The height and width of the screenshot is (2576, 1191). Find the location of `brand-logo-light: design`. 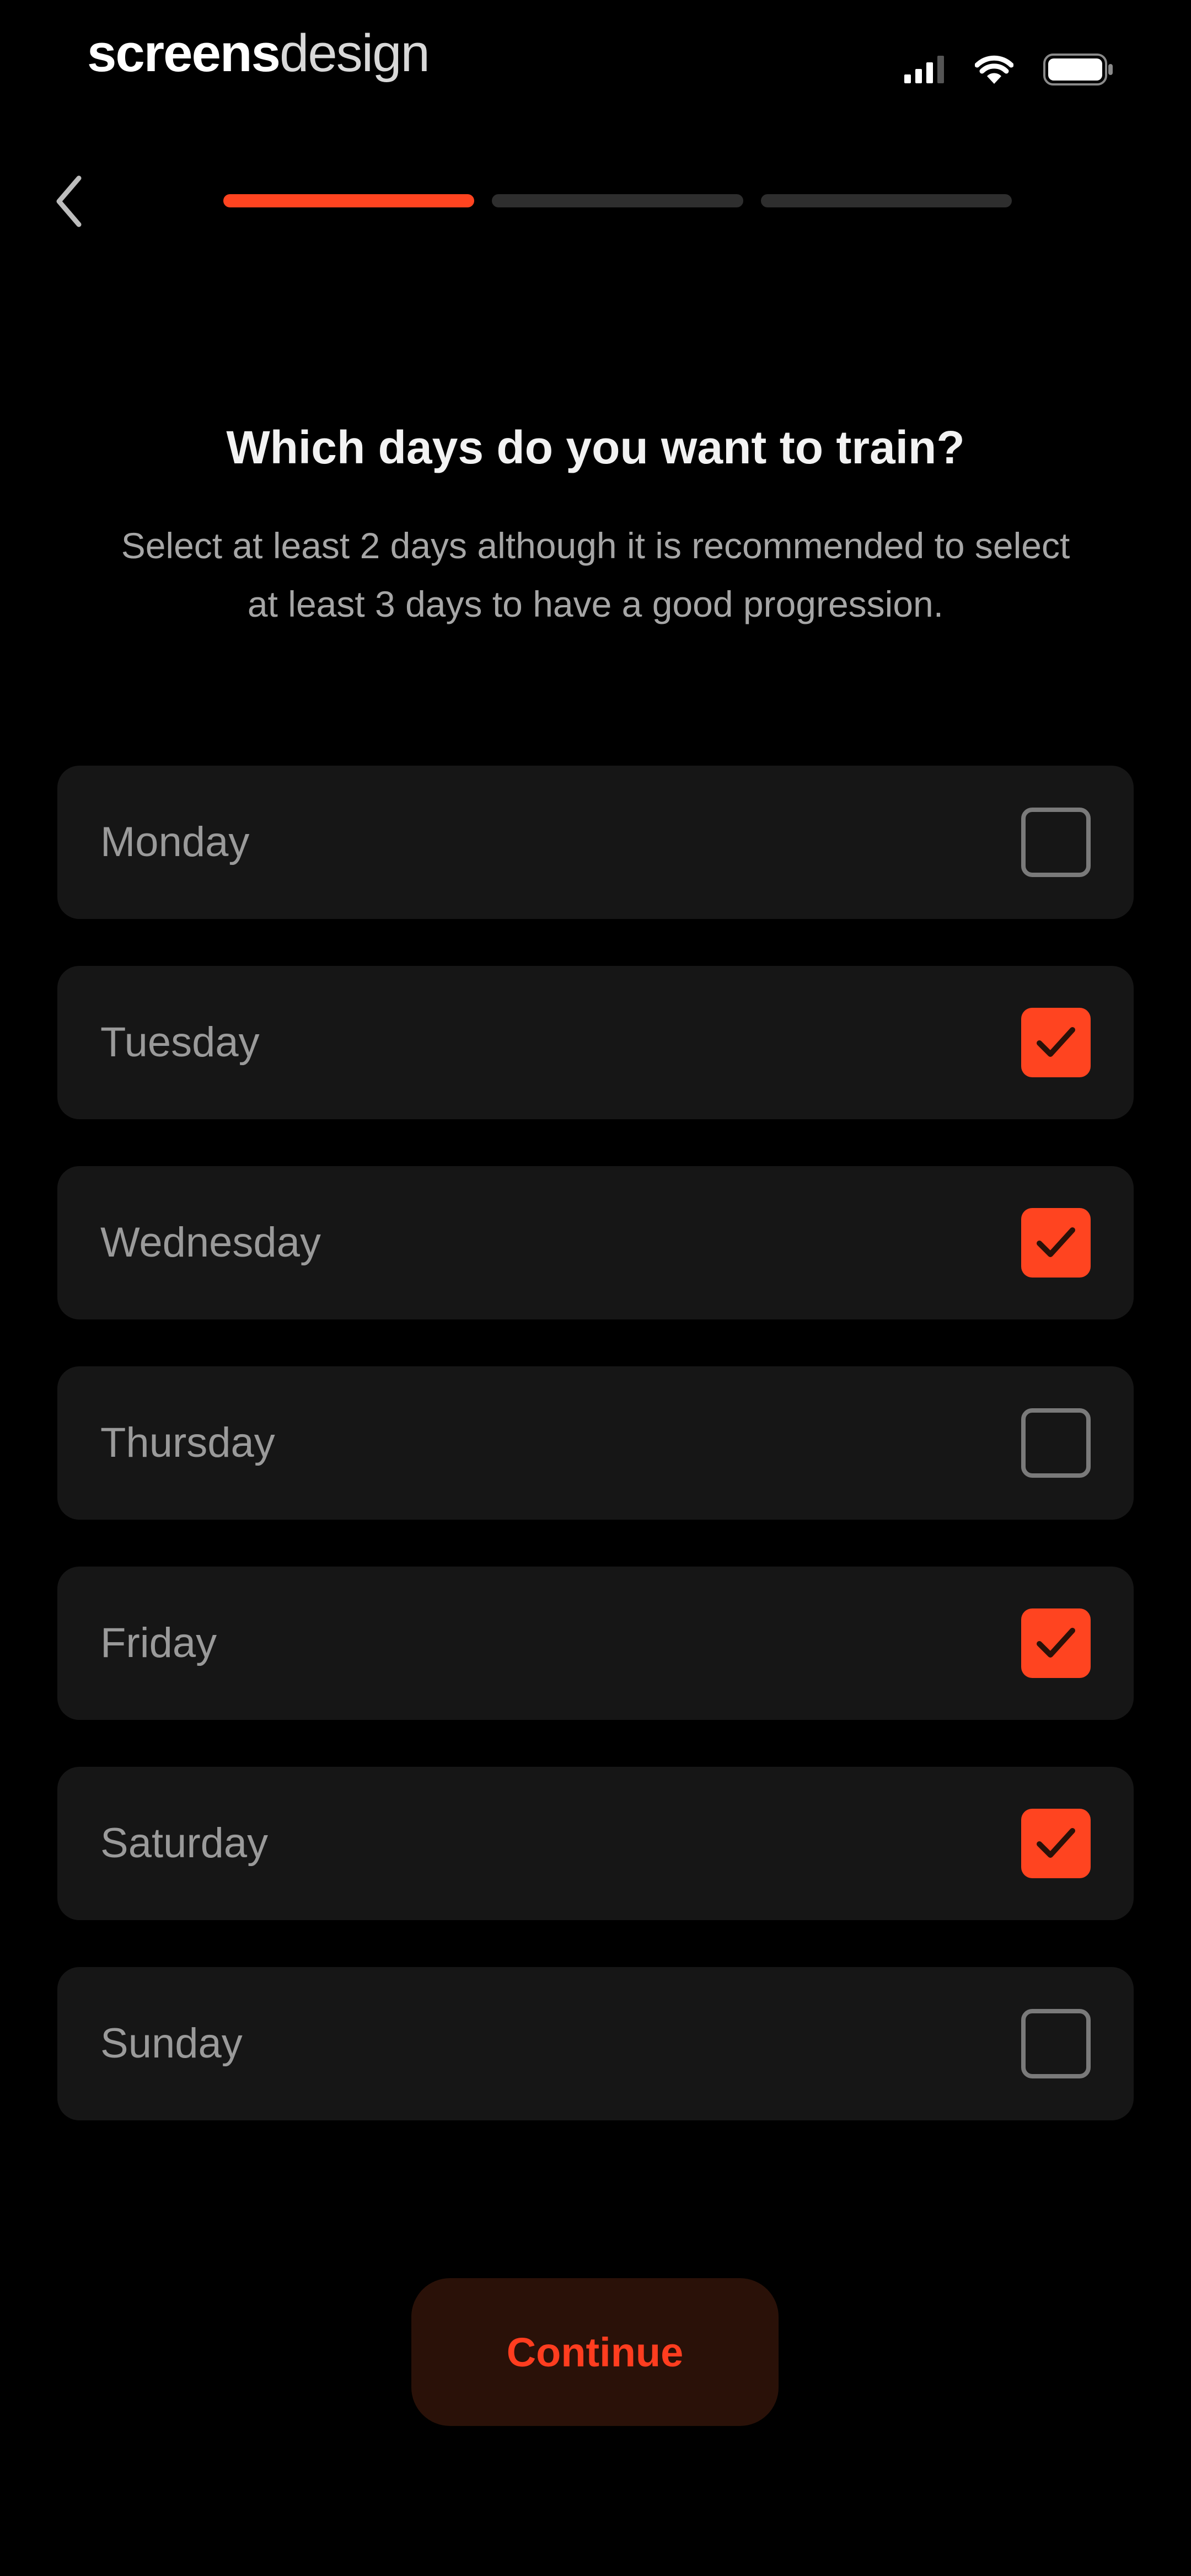

brand-logo-light: design is located at coordinates (354, 53).